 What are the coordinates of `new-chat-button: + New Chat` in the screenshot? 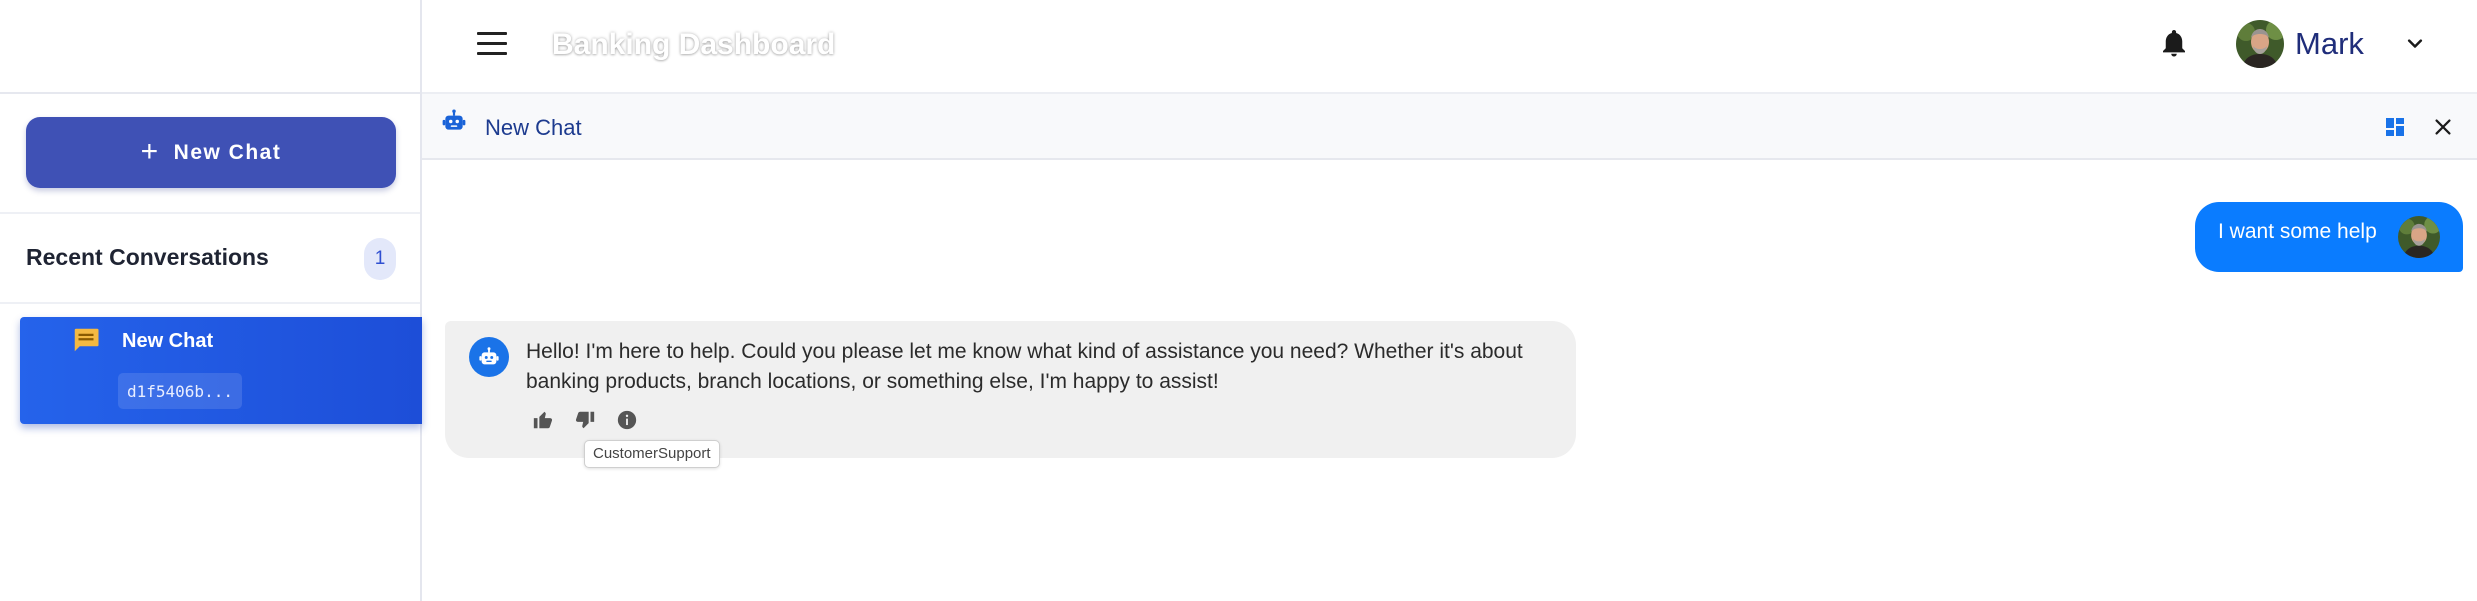 It's located at (211, 152).